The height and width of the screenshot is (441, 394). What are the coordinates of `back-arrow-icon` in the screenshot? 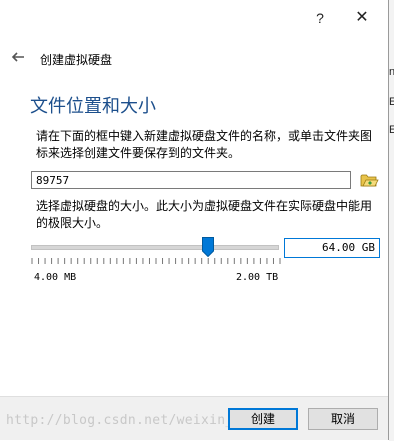 It's located at (18, 57).